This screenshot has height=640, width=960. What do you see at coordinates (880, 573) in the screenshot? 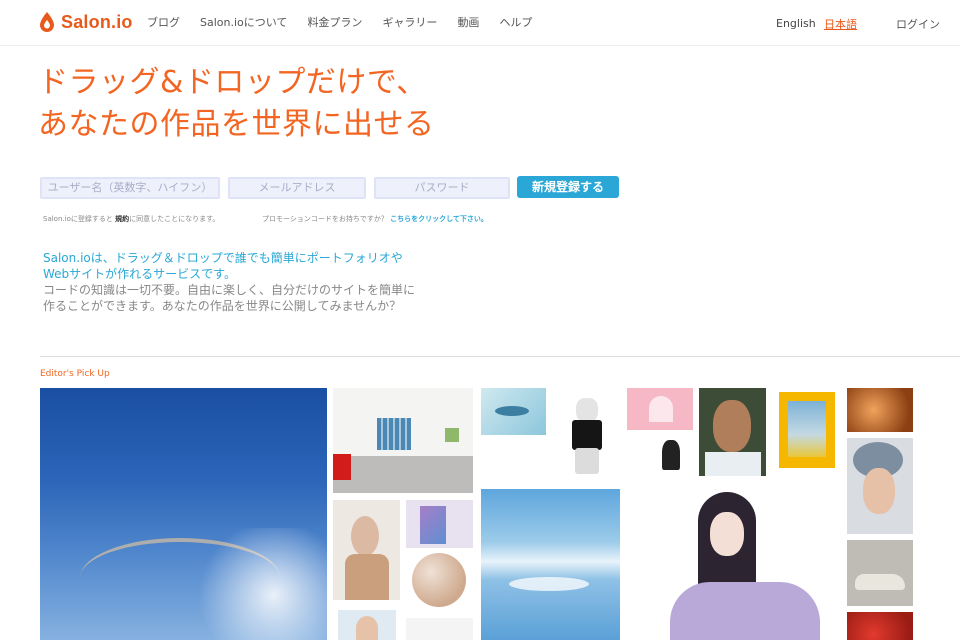
I see `gallery-item-car` at bounding box center [880, 573].